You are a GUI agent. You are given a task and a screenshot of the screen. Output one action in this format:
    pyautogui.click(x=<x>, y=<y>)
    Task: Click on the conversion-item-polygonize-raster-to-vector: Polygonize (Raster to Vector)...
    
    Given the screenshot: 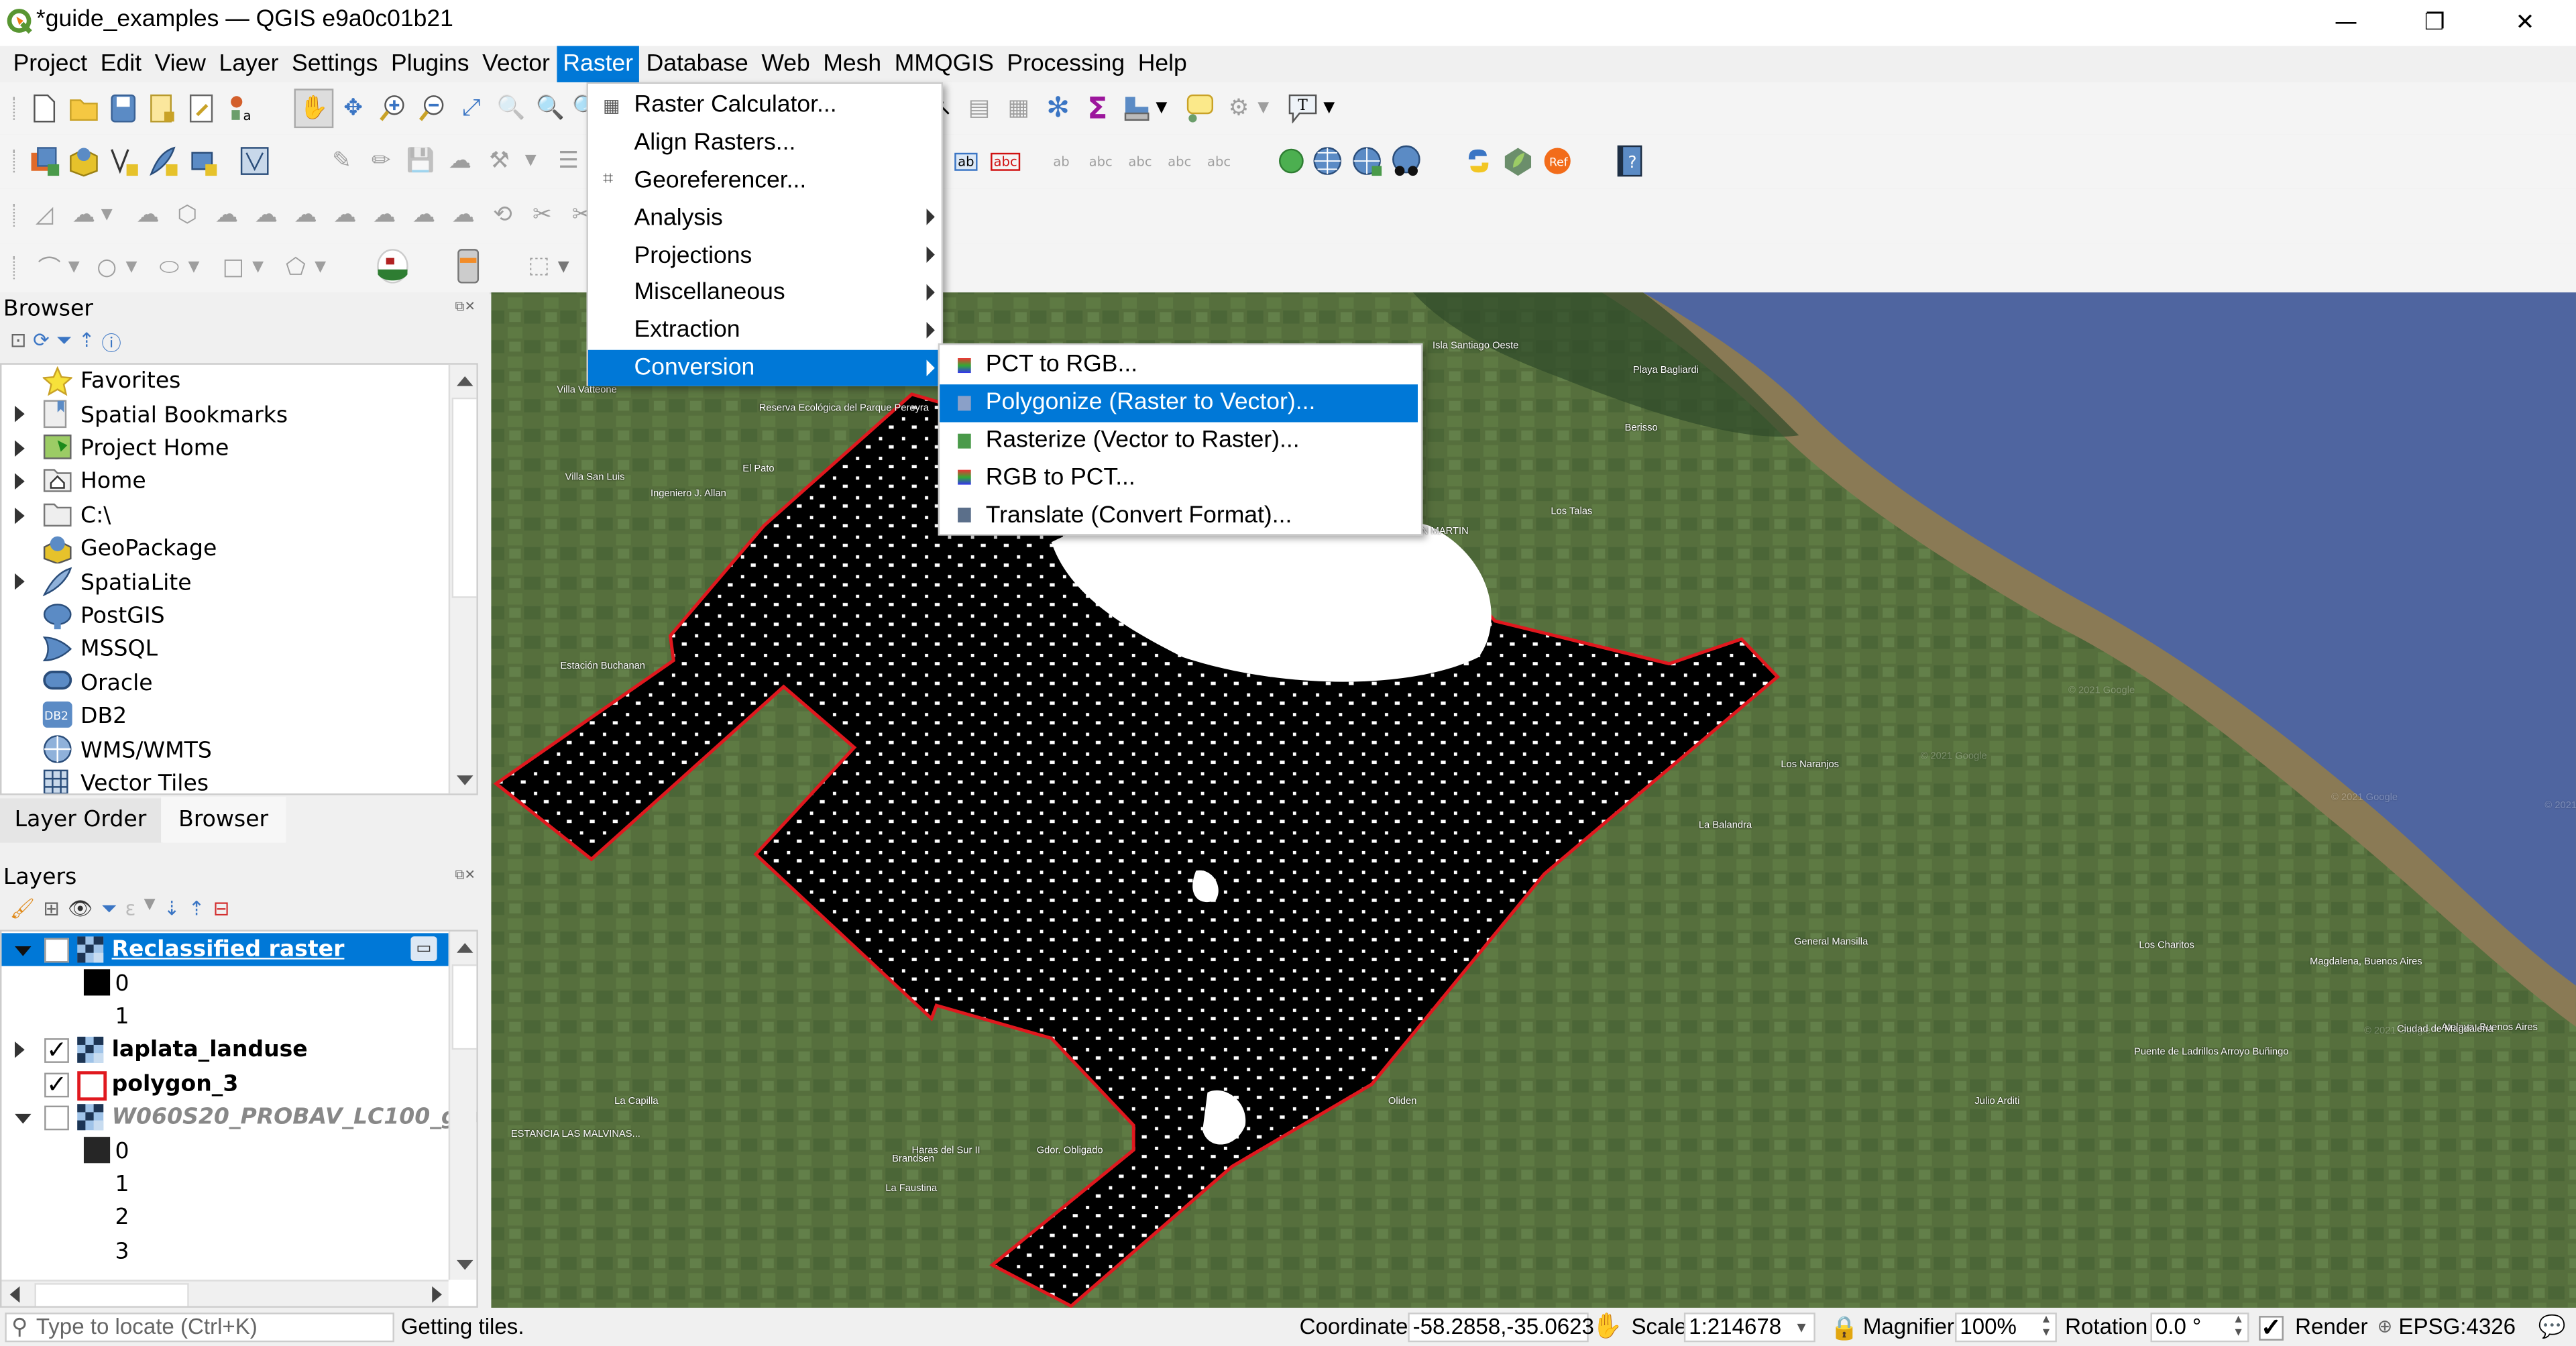 What is the action you would take?
    pyautogui.click(x=1179, y=403)
    